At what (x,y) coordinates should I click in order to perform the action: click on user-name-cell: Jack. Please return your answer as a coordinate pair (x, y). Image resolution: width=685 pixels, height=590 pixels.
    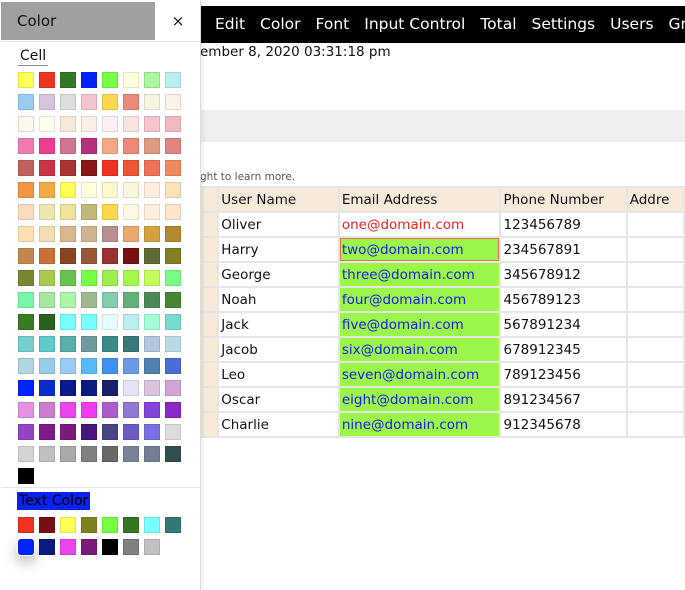
    Looking at the image, I should click on (278, 324).